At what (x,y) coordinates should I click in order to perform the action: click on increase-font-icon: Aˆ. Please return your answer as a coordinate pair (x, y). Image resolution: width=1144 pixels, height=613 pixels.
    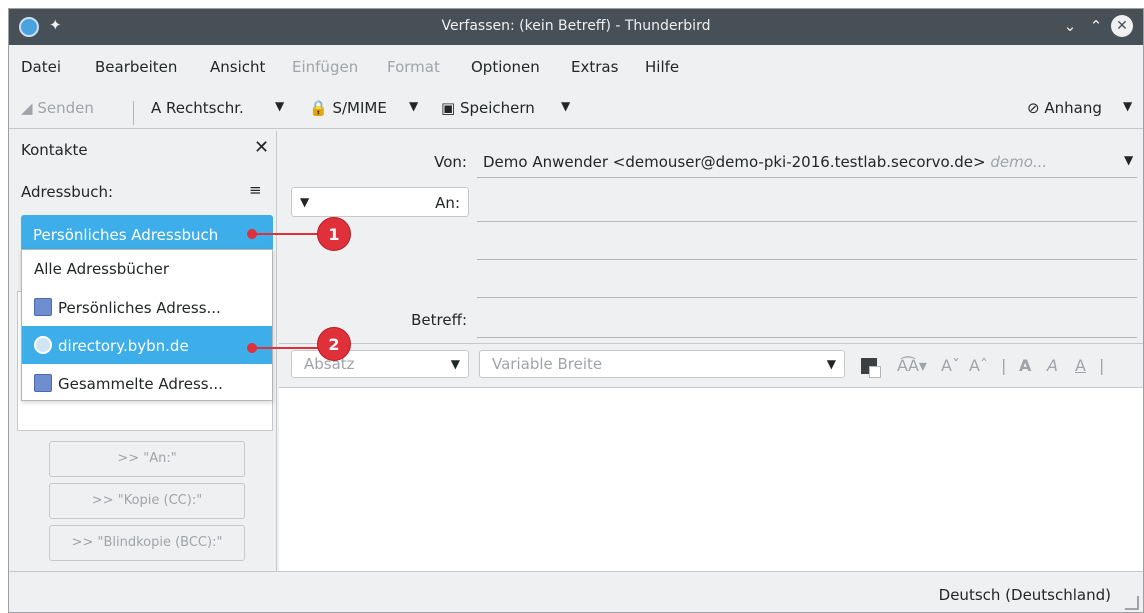
    Looking at the image, I should click on (978, 365).